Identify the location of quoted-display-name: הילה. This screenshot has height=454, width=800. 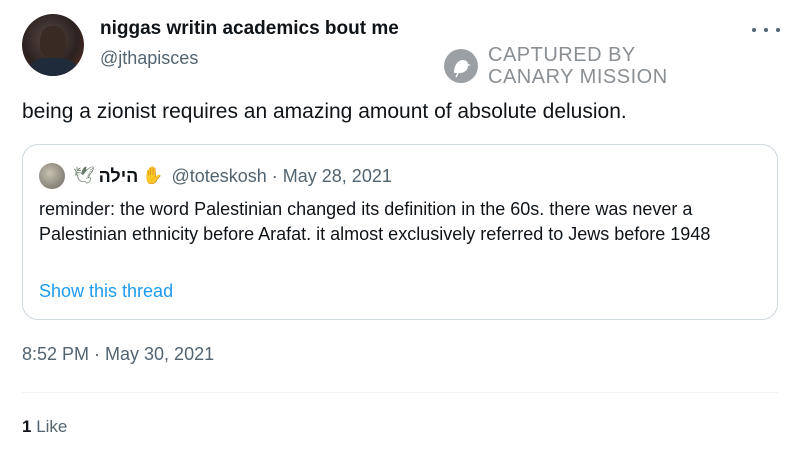
(119, 176).